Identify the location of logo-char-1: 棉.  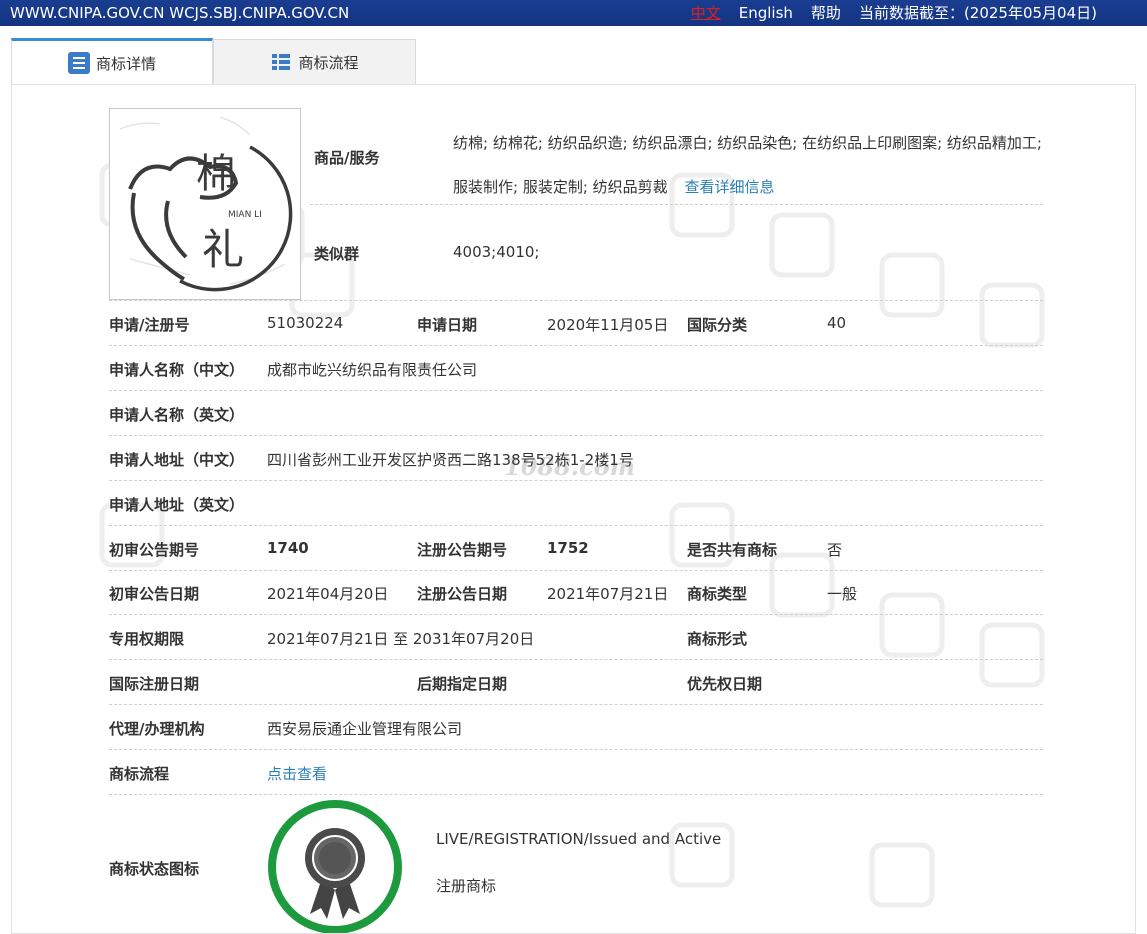
(216, 174).